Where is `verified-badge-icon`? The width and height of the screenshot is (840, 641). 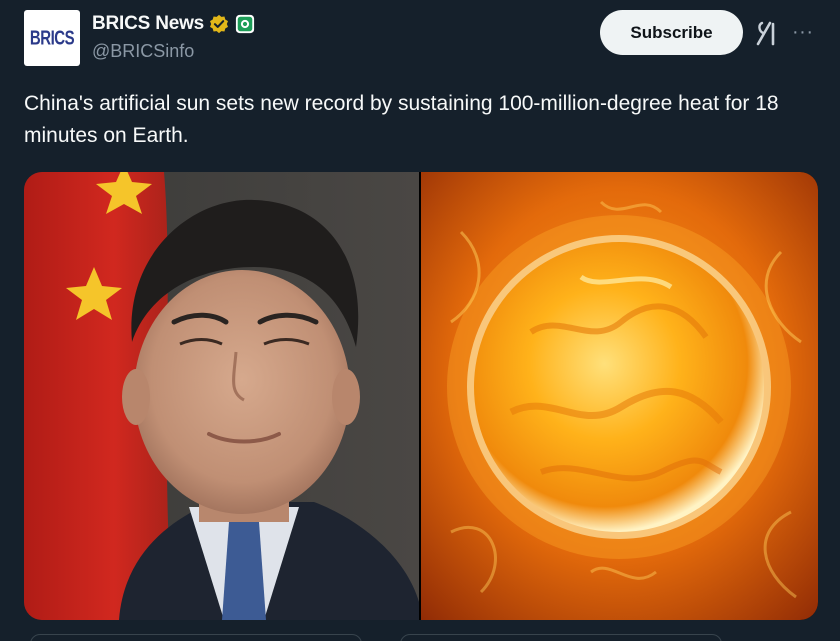 verified-badge-icon is located at coordinates (219, 24).